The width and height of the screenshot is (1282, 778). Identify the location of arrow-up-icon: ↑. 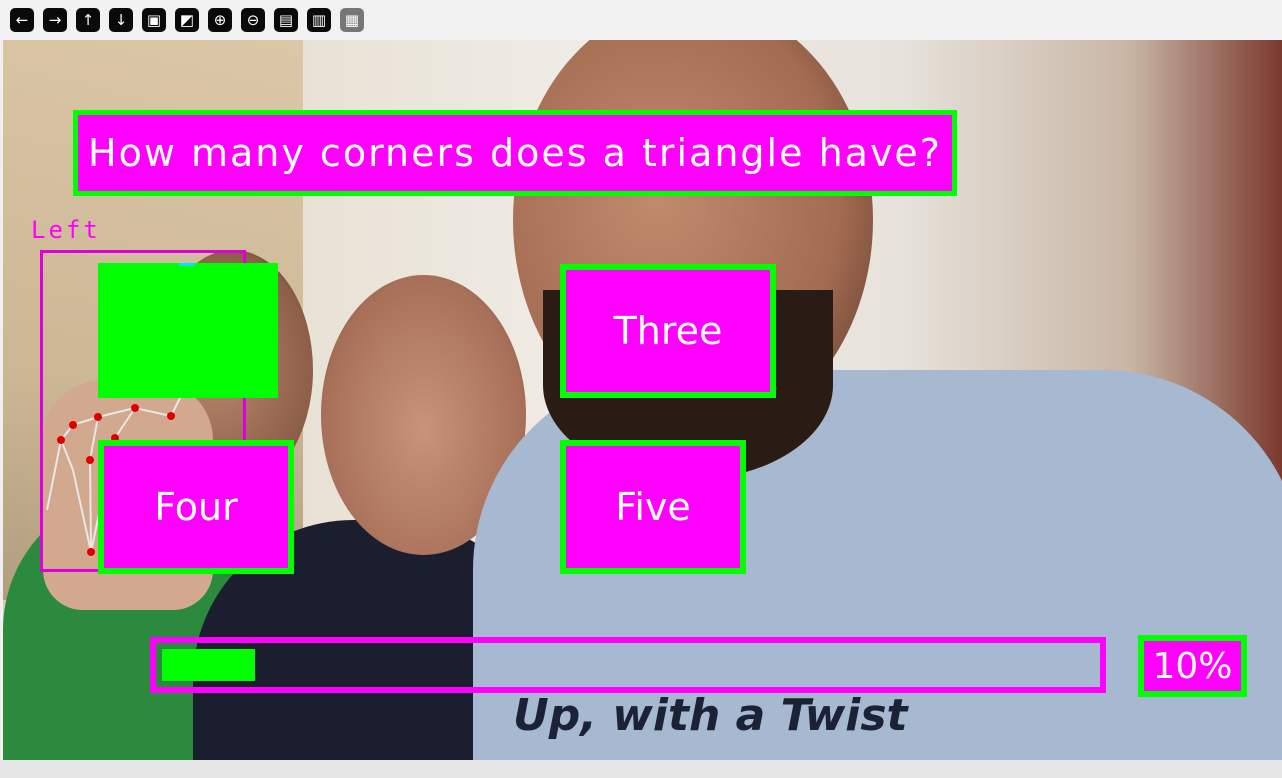
(88, 20).